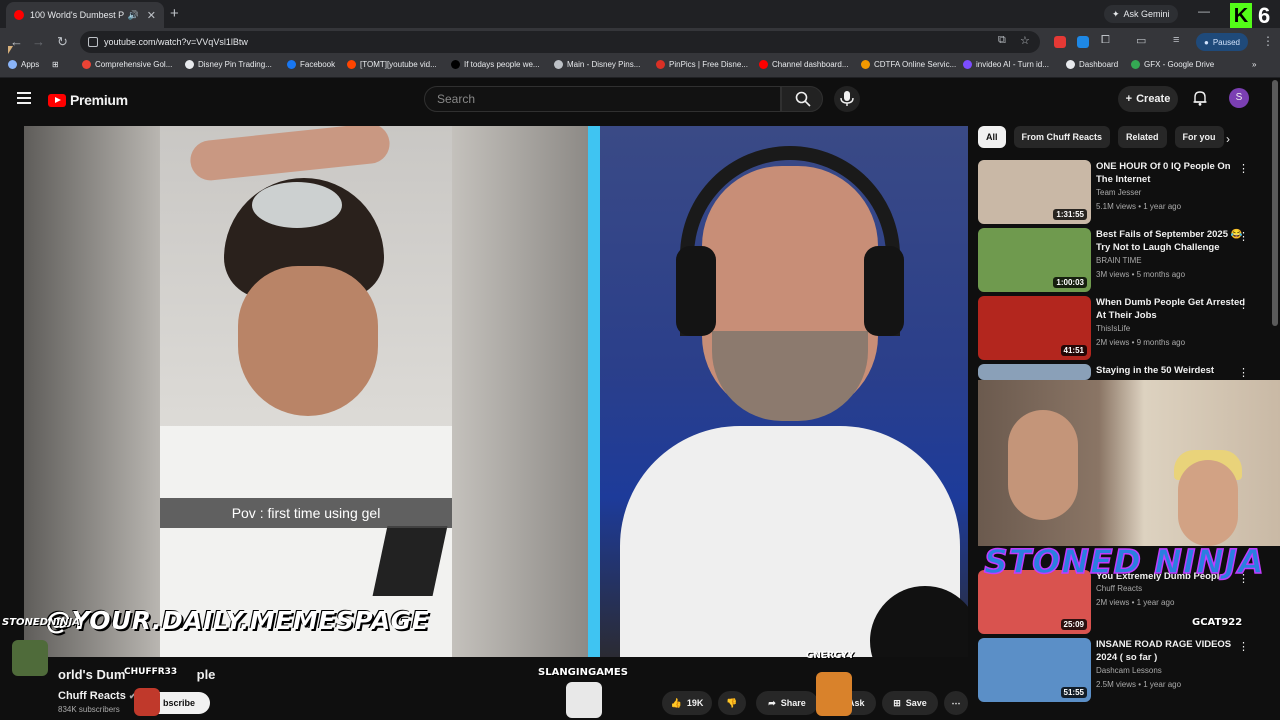  Describe the element at coordinates (1172, 64) in the screenshot. I see `bookmark-item: GFX - Google Drive` at that location.